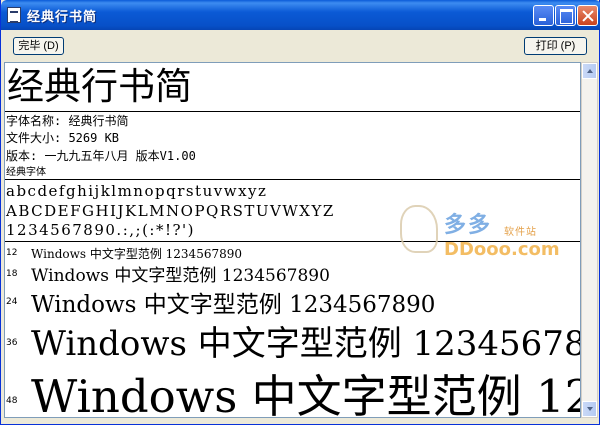  What do you see at coordinates (67, 121) in the screenshot?
I see `font-name-info: 字体名称: 经典行书简` at bounding box center [67, 121].